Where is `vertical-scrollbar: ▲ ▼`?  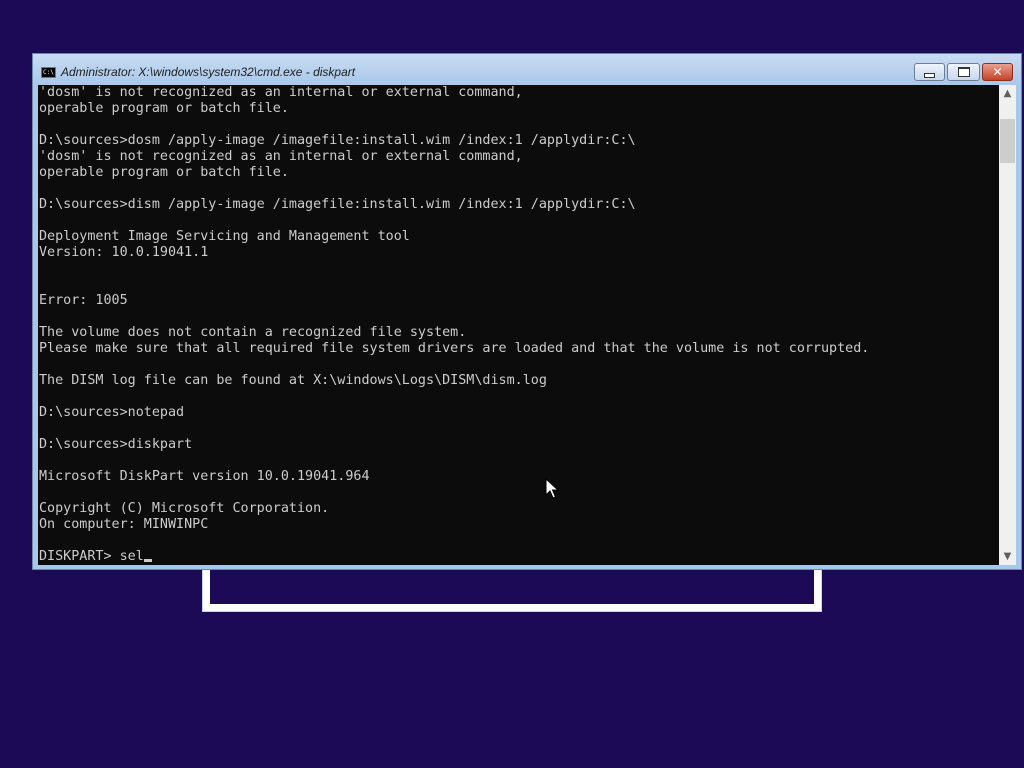 vertical-scrollbar: ▲ ▼ is located at coordinates (1007, 325).